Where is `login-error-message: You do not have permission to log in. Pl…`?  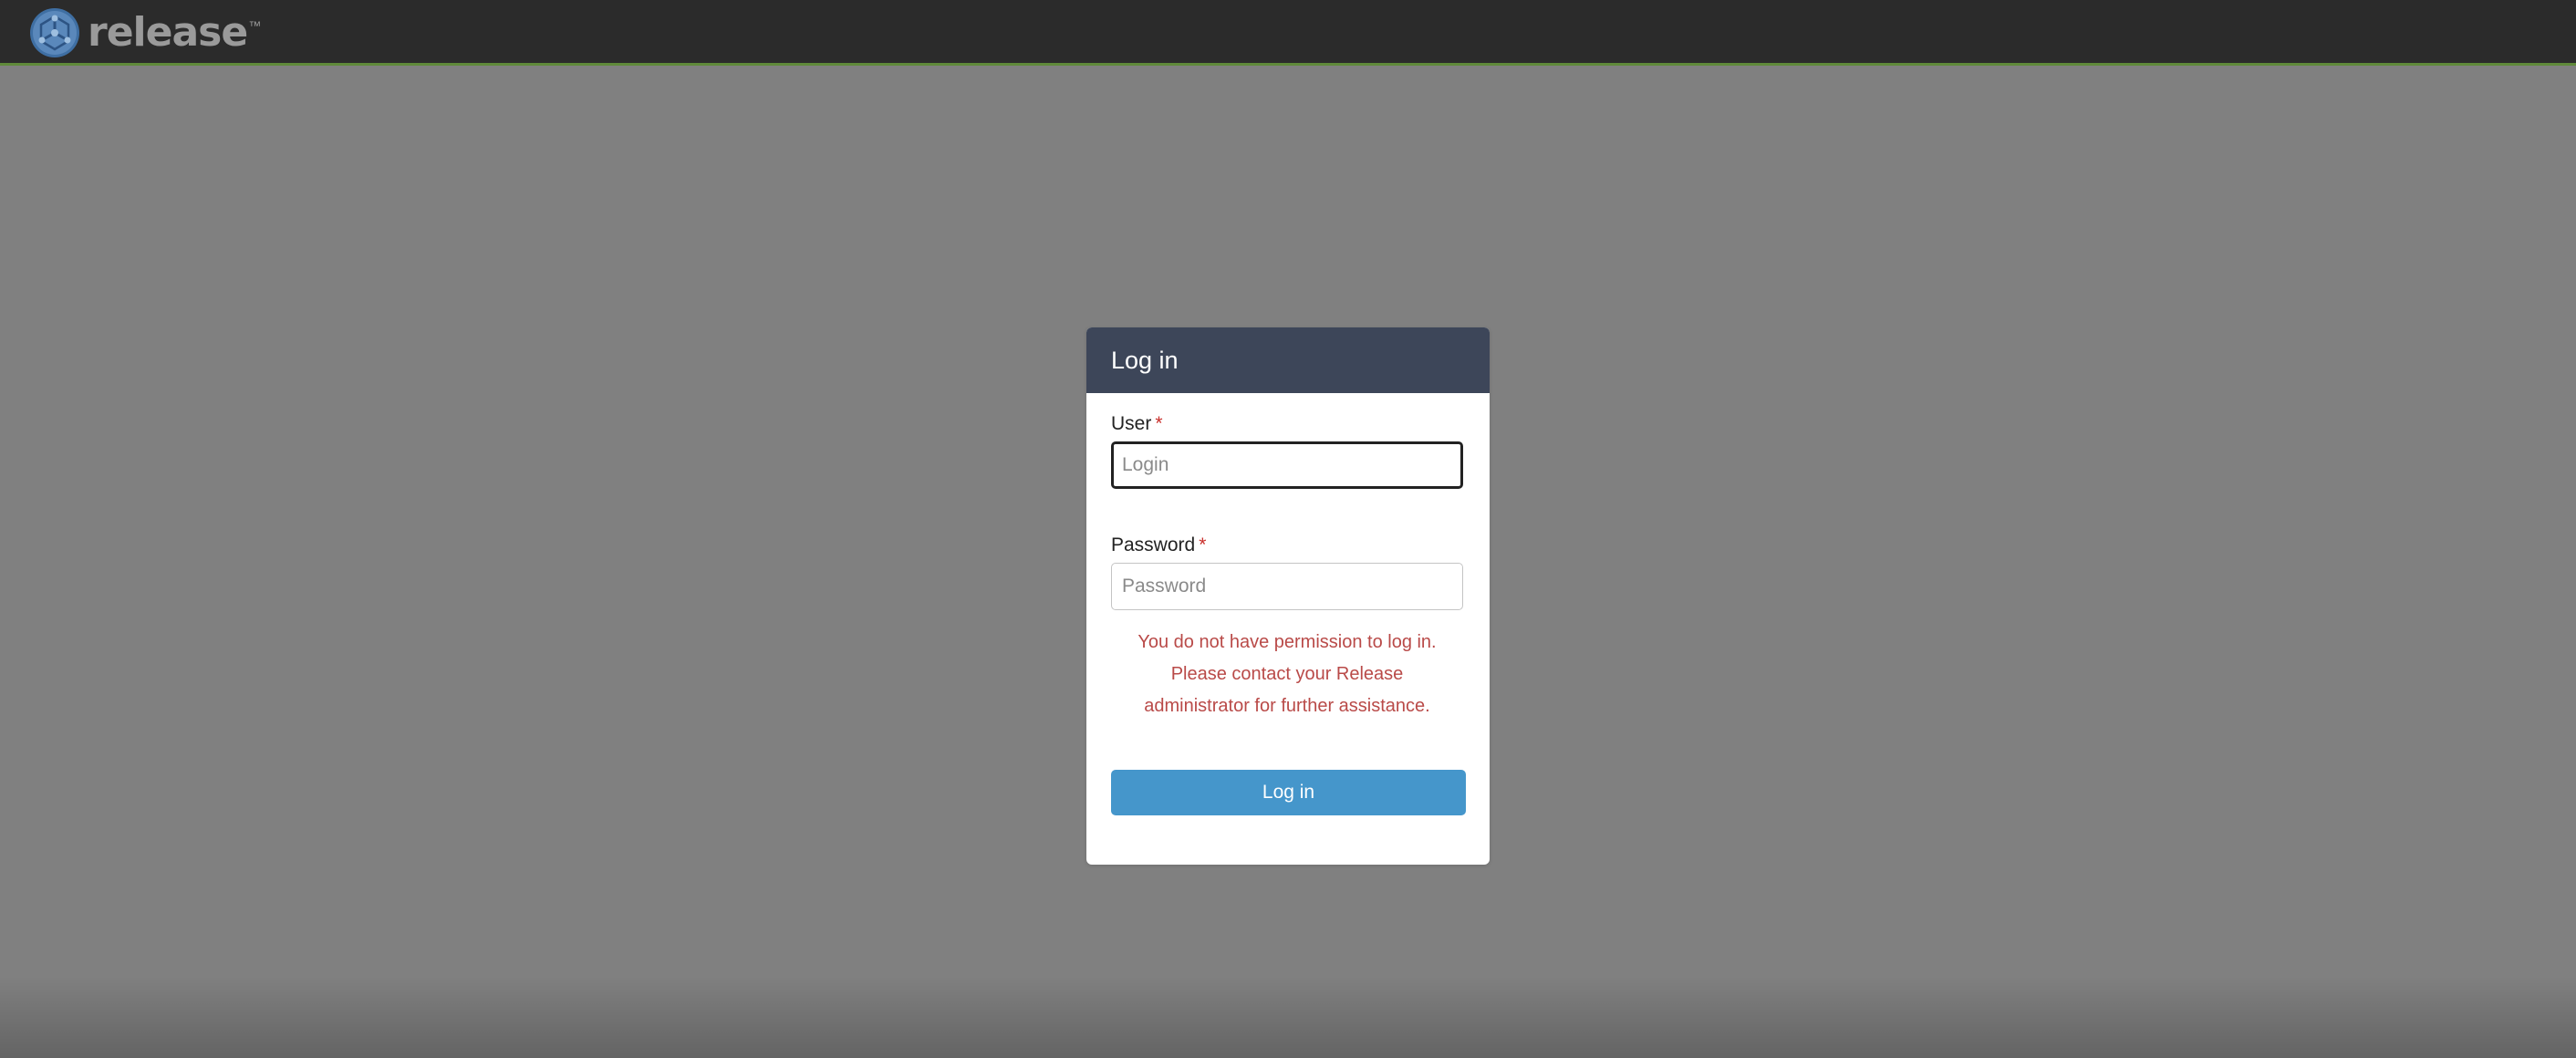
login-error-message: You do not have permission to log in. Pl… is located at coordinates (1287, 674).